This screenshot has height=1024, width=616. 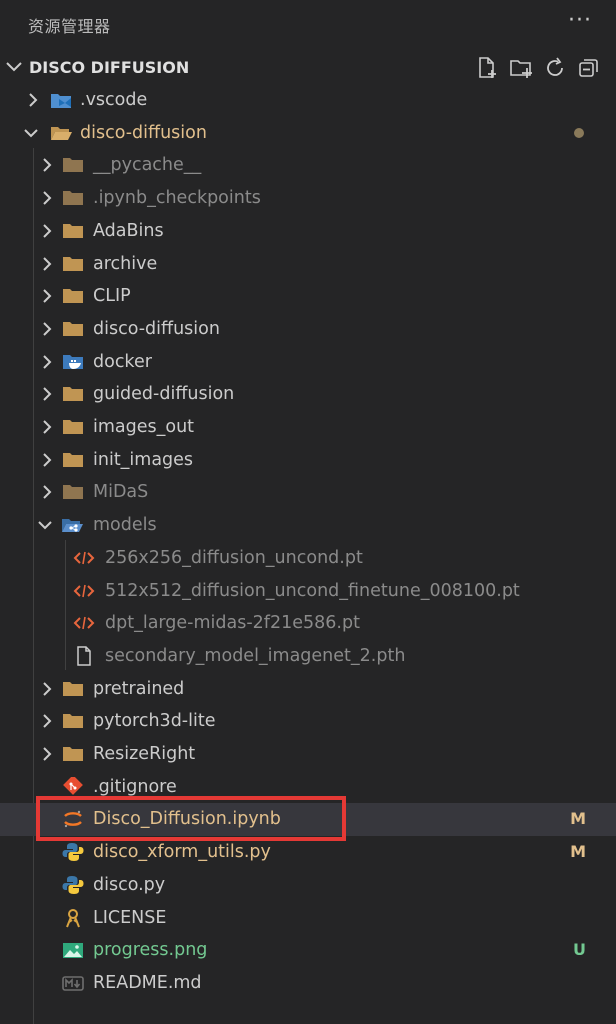 I want to click on tree-item-model-file: secondary_model_imagenet_2.pth, so click(x=308, y=656).